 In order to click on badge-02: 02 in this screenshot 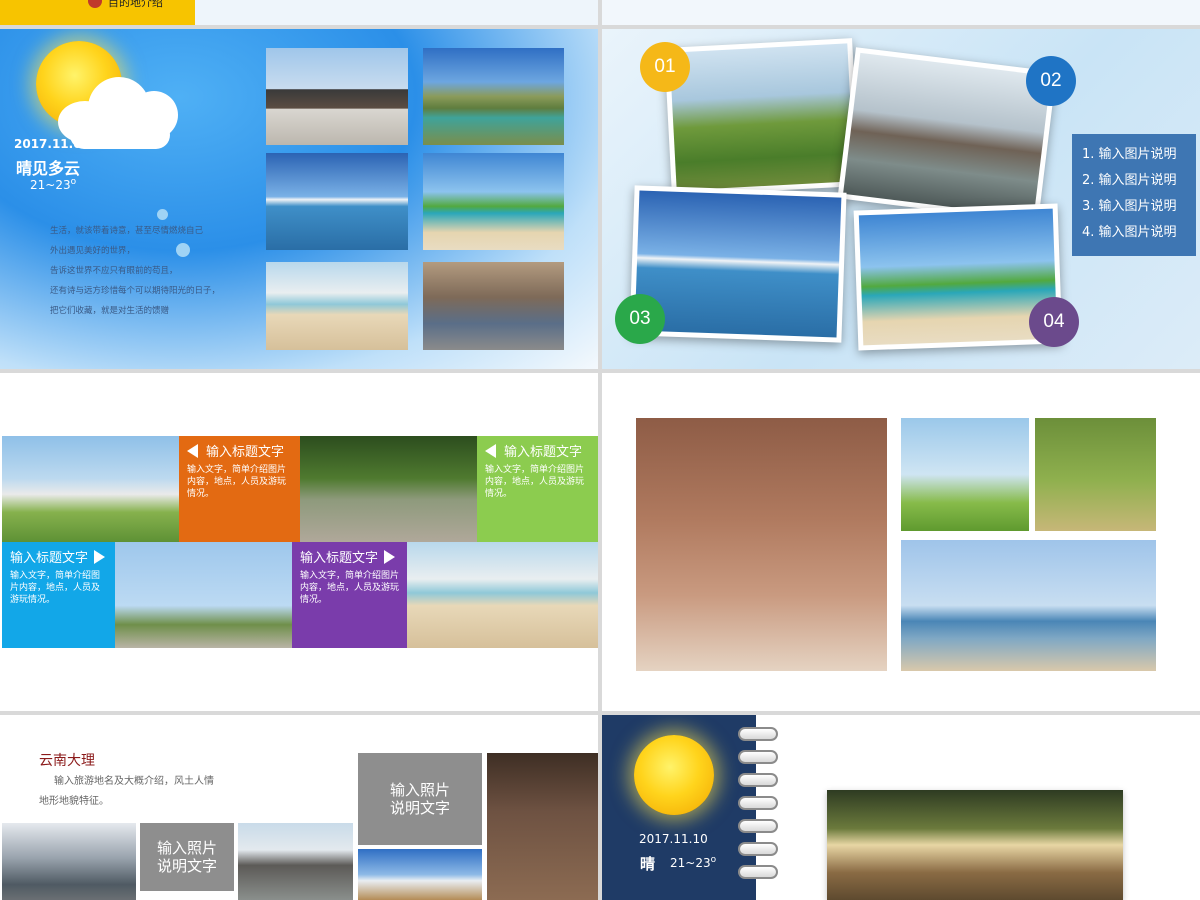, I will do `click(1051, 81)`.